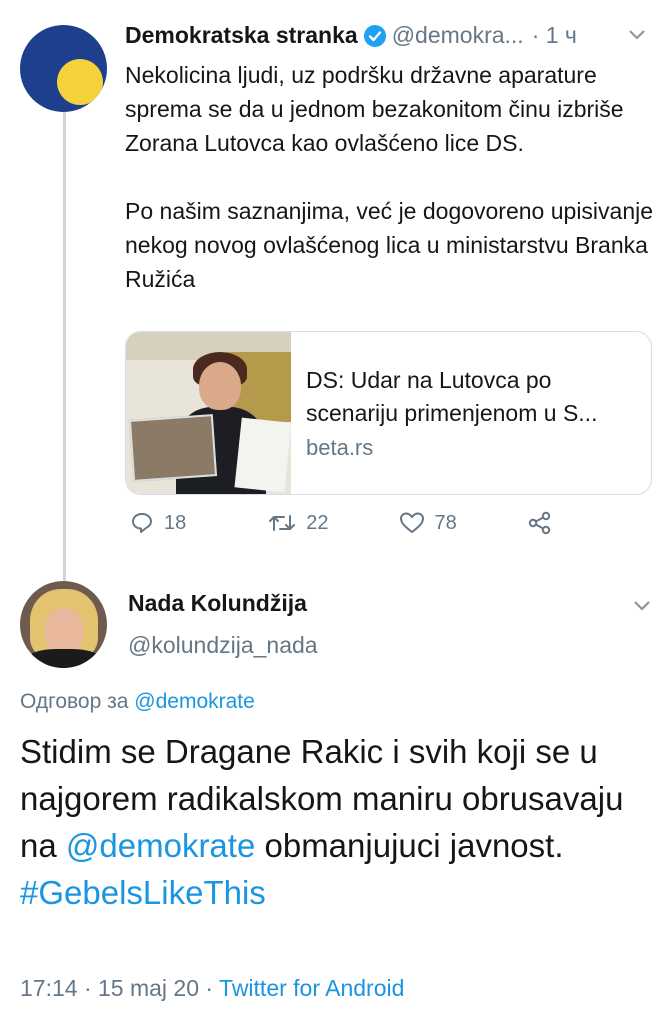  I want to click on tweet2-author-name: Nada Kolundžija, so click(217, 603).